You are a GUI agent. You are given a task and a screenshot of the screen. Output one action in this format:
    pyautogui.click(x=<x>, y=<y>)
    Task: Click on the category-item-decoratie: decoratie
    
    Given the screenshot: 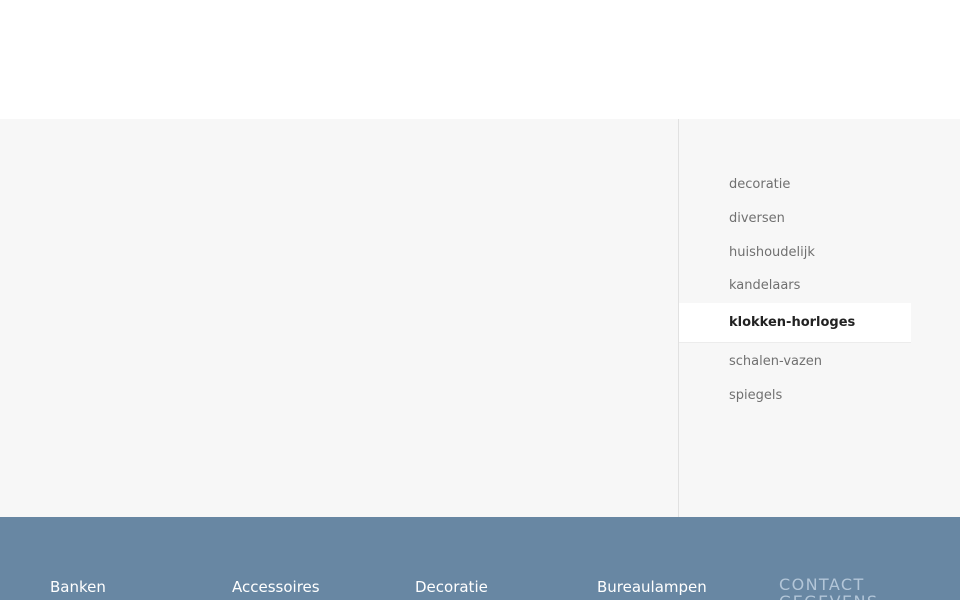 What is the action you would take?
    pyautogui.click(x=795, y=185)
    